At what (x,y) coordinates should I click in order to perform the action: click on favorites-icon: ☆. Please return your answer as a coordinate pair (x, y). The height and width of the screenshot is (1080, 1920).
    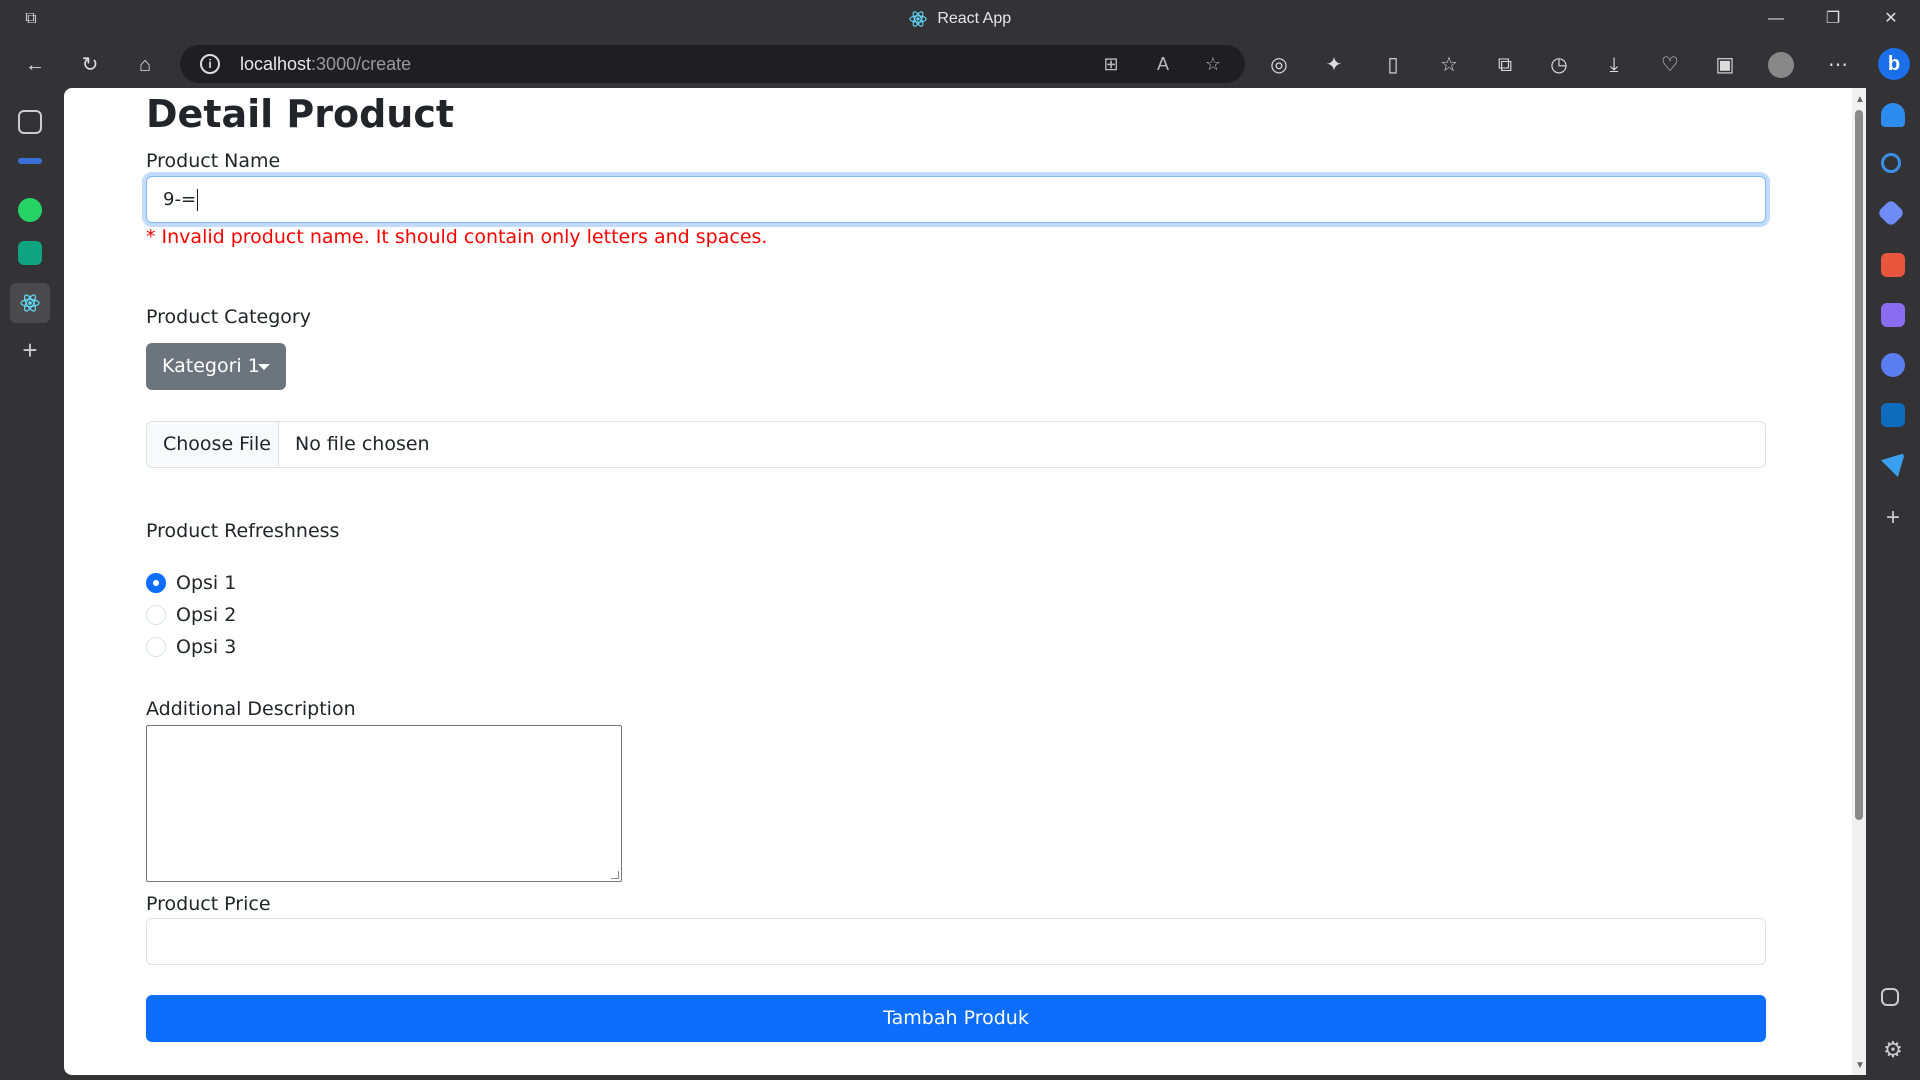
    Looking at the image, I should click on (1449, 65).